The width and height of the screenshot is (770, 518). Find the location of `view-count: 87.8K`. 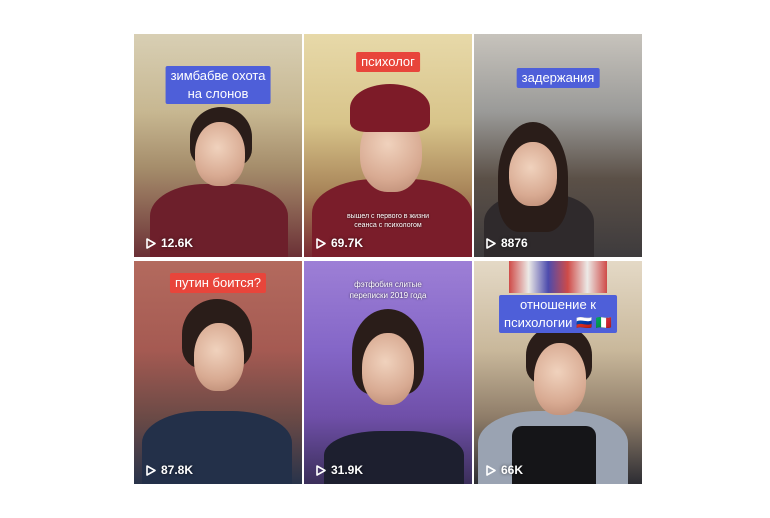

view-count: 87.8K is located at coordinates (169, 470).